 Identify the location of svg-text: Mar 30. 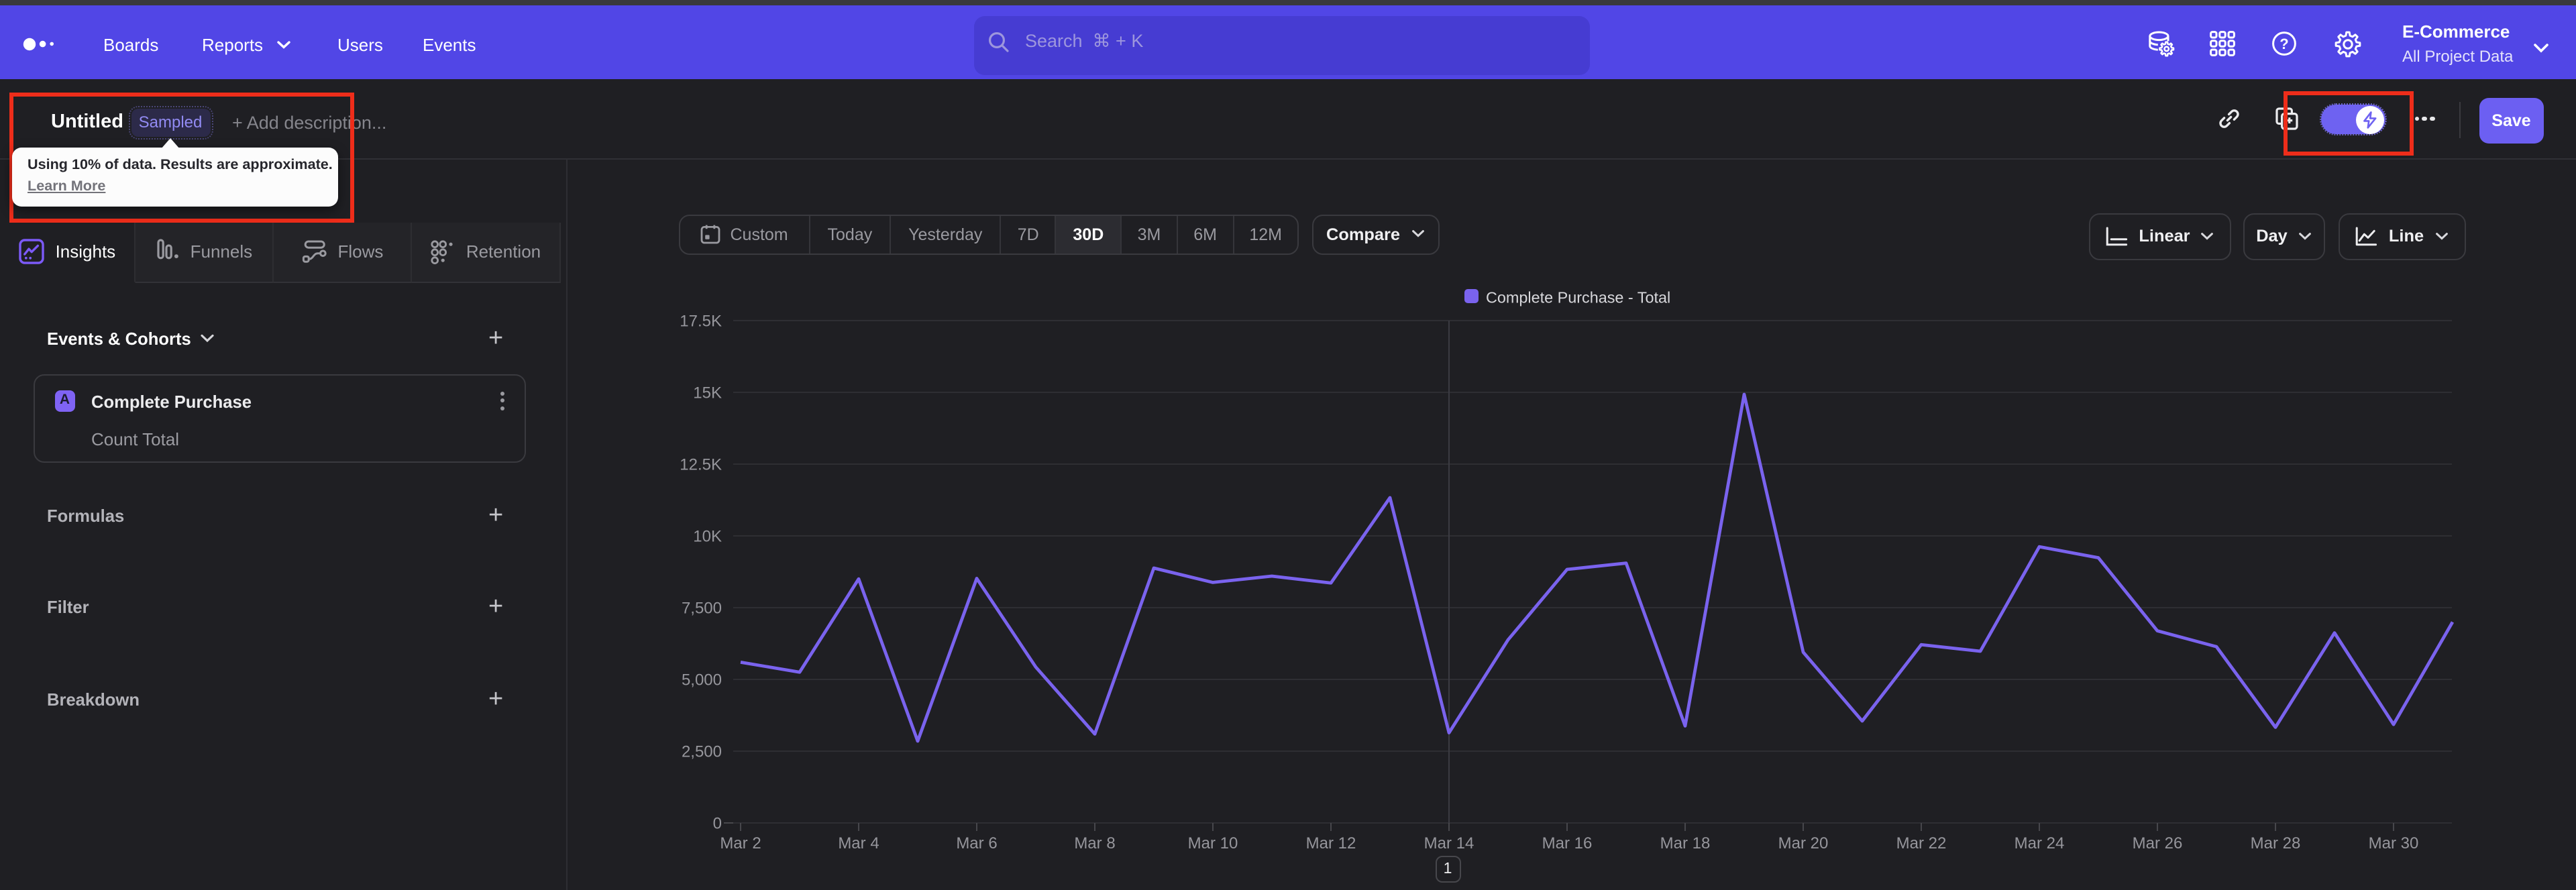
(2394, 843).